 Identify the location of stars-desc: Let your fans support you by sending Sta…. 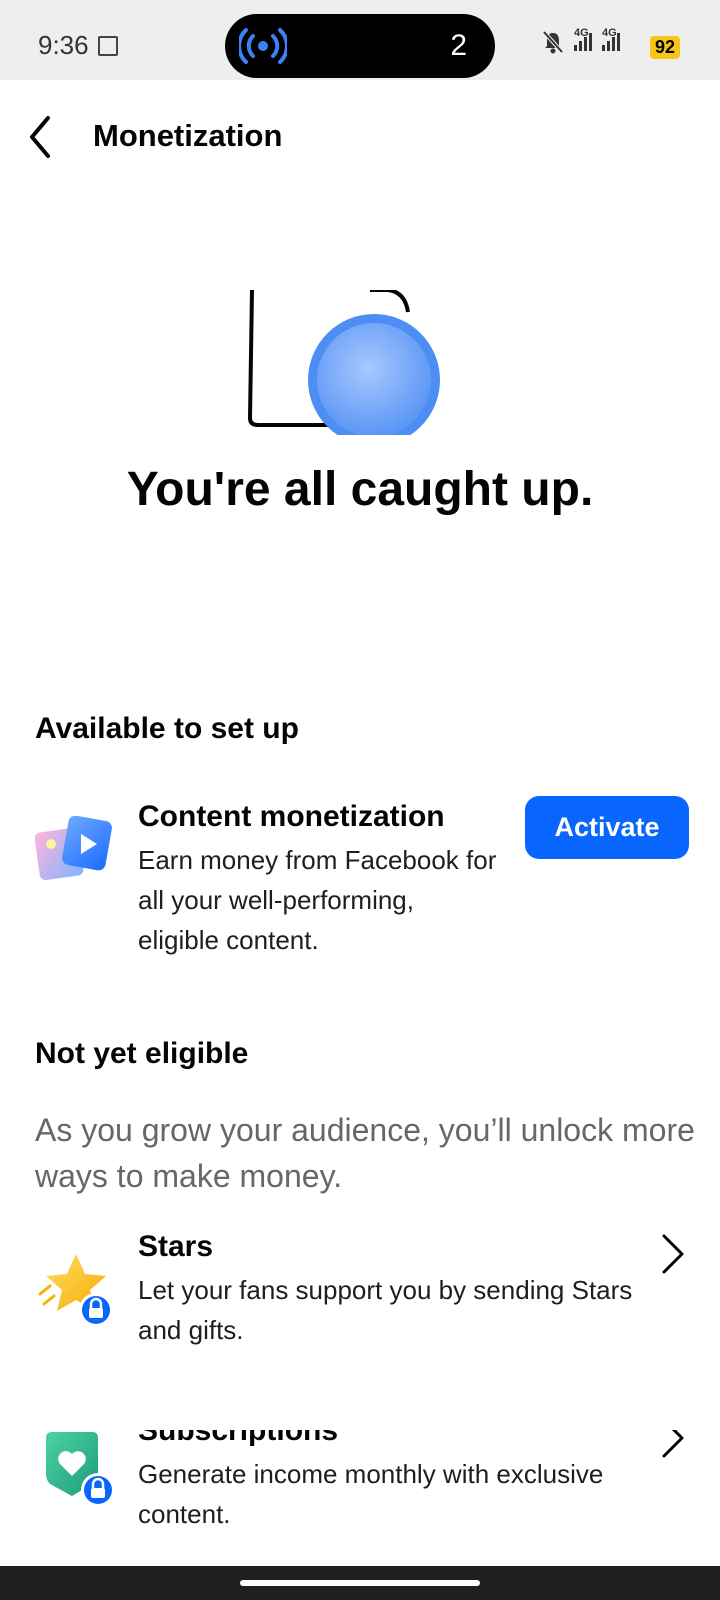
(385, 1310).